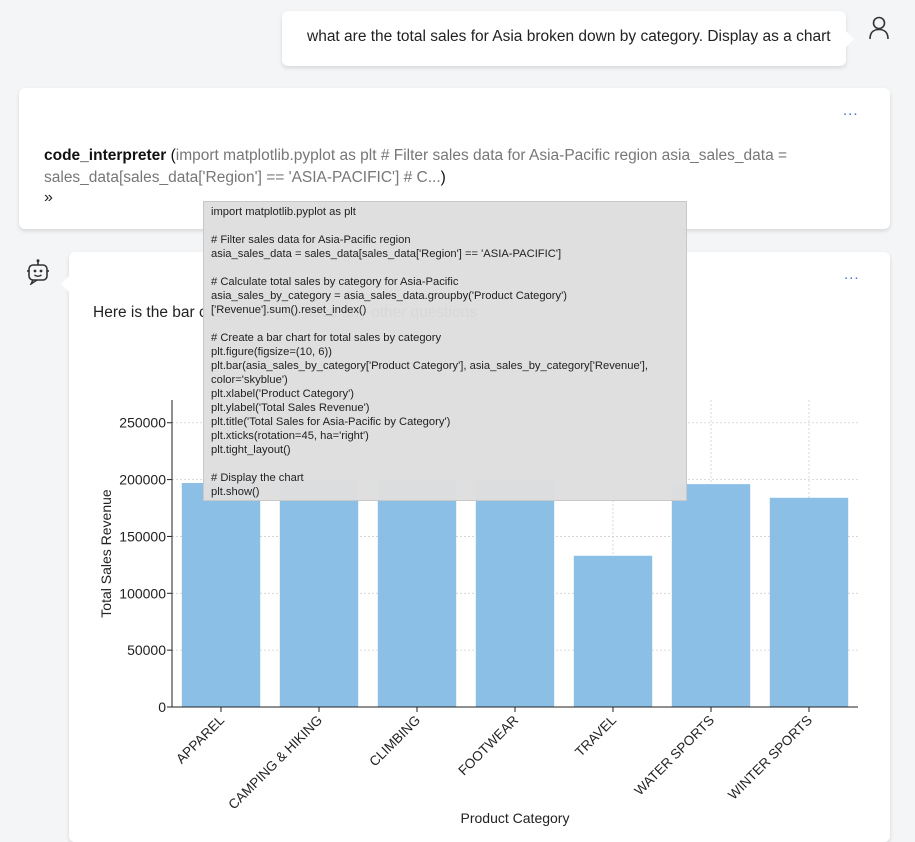 The width and height of the screenshot is (915, 842). What do you see at coordinates (146, 650) in the screenshot?
I see `y-tick-label: 50000` at bounding box center [146, 650].